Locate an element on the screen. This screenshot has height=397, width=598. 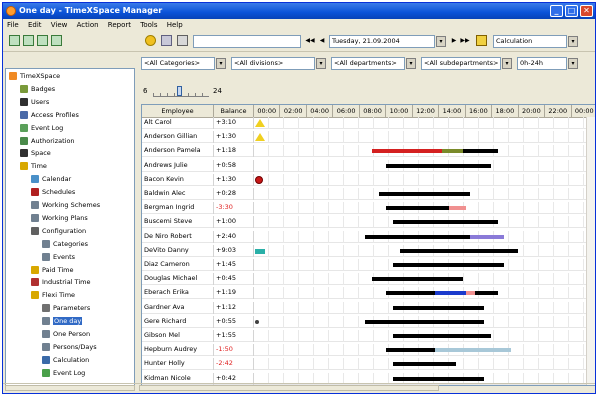
categories-dropdown-button: ▾ is located at coordinates (221, 63).